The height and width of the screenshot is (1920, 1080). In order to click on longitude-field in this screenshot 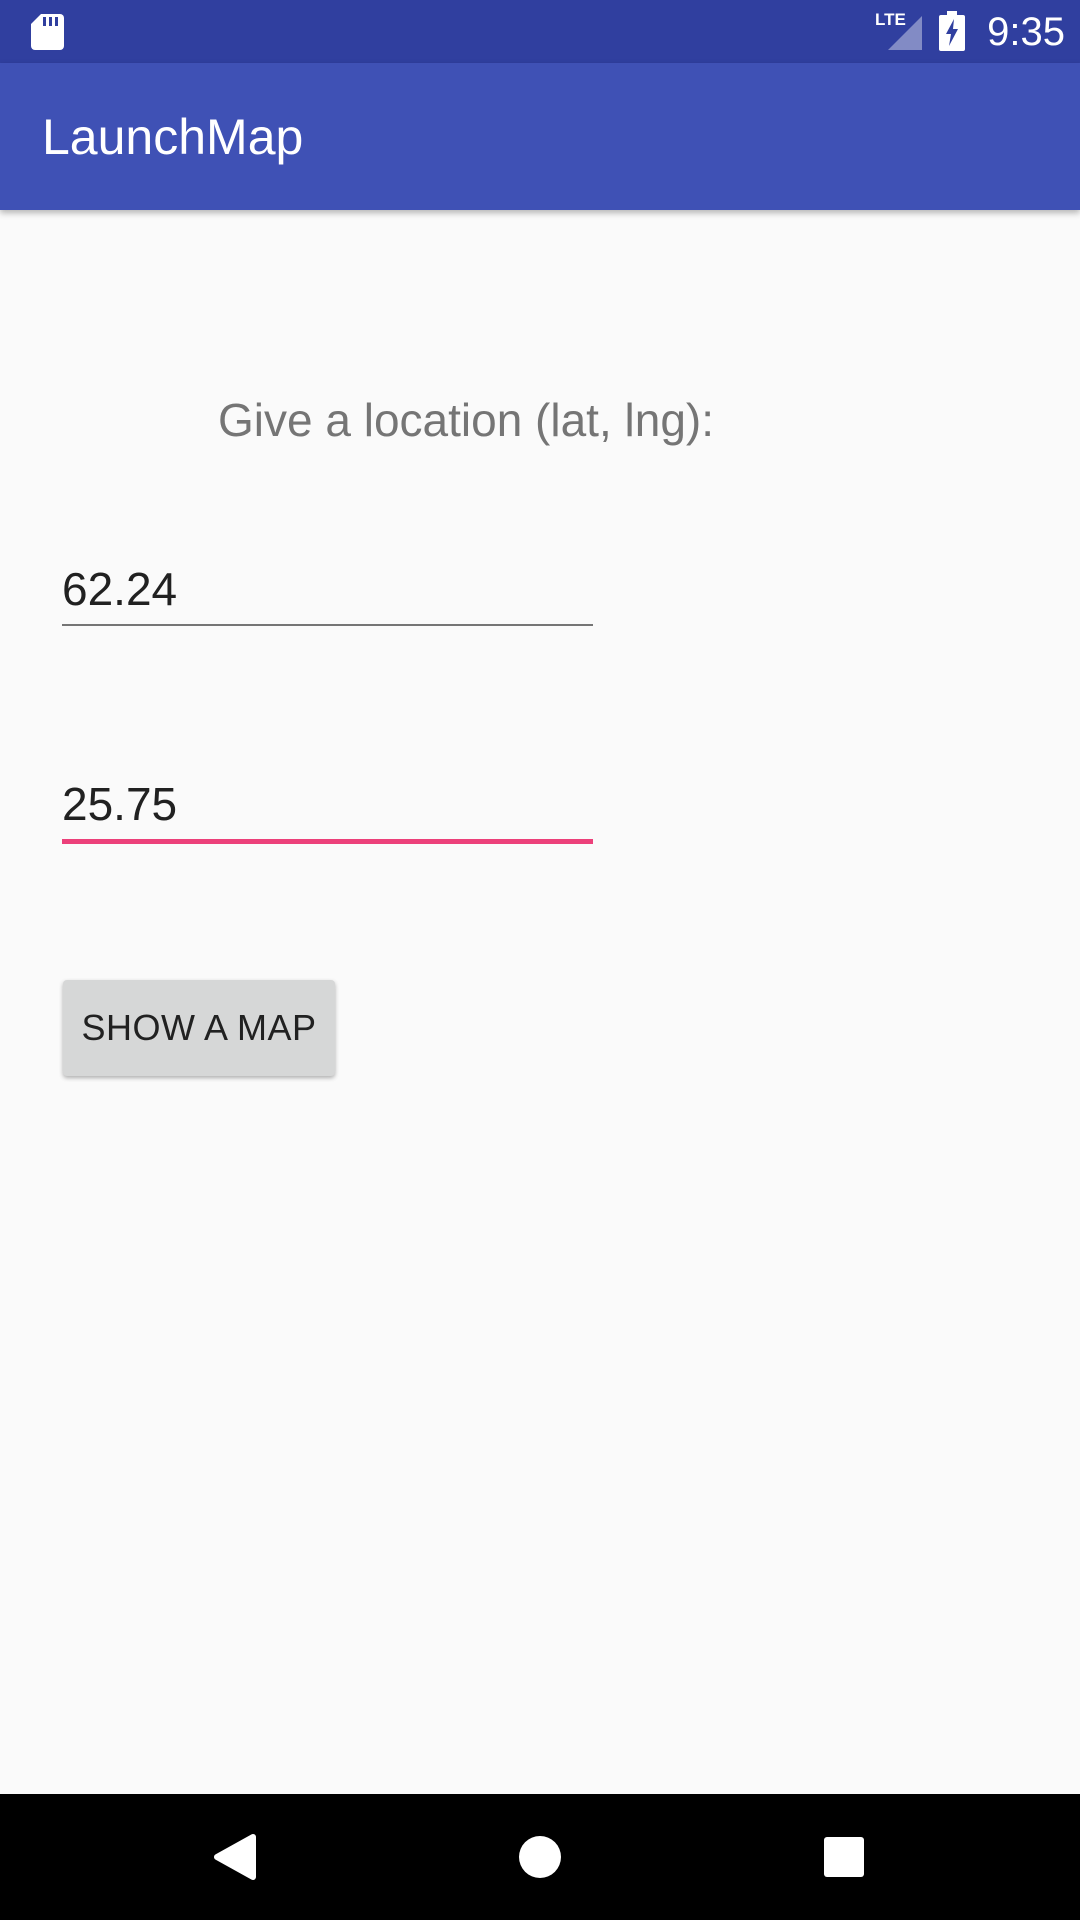, I will do `click(327, 810)`.